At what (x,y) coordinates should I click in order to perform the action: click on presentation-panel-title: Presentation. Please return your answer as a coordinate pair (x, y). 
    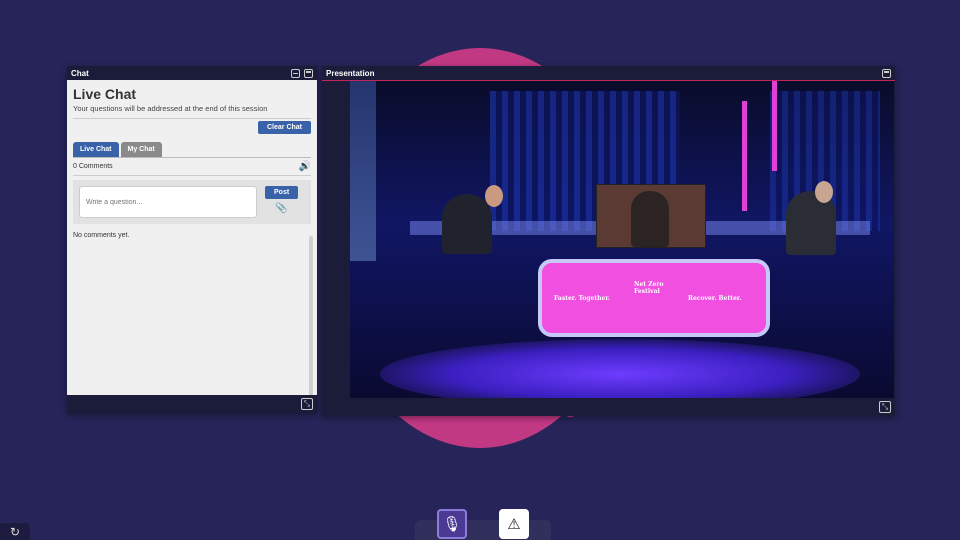
    Looking at the image, I should click on (350, 73).